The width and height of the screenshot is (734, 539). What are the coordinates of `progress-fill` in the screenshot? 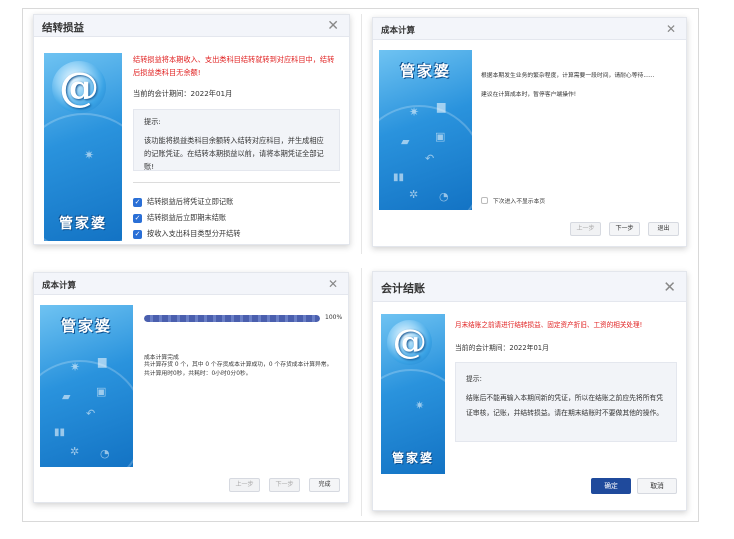 It's located at (232, 318).